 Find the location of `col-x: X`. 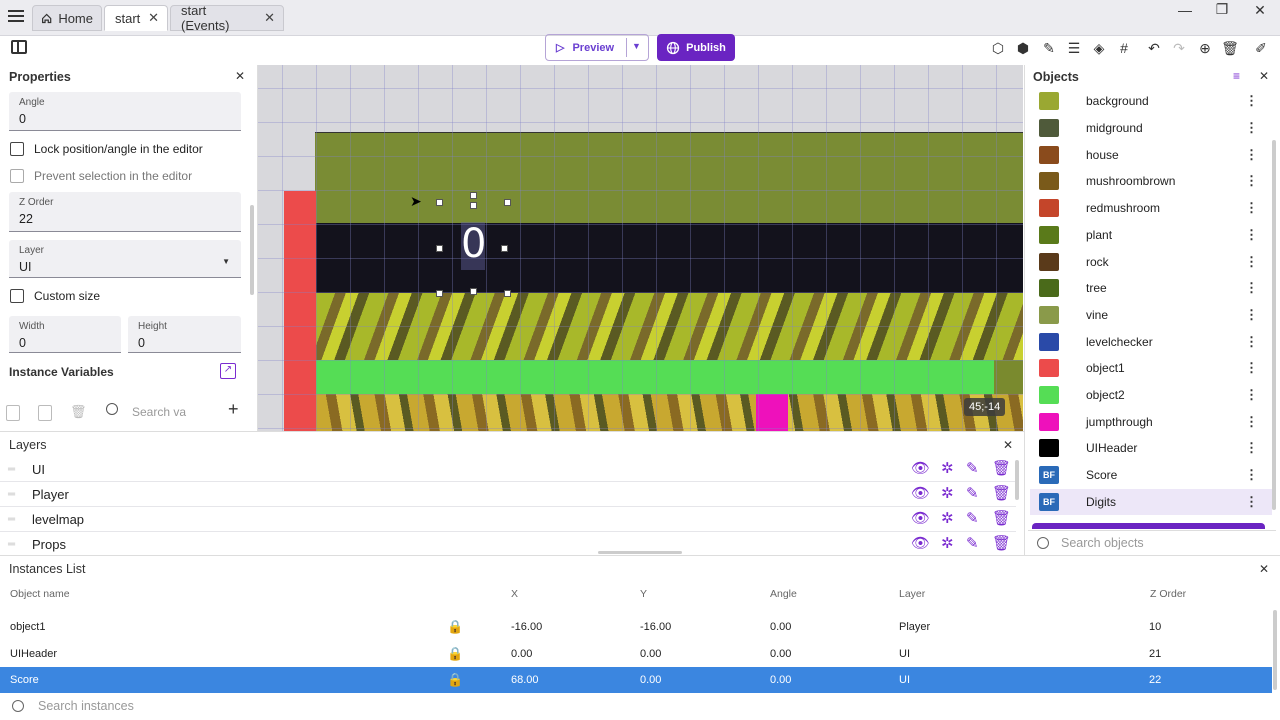

col-x: X is located at coordinates (514, 594).